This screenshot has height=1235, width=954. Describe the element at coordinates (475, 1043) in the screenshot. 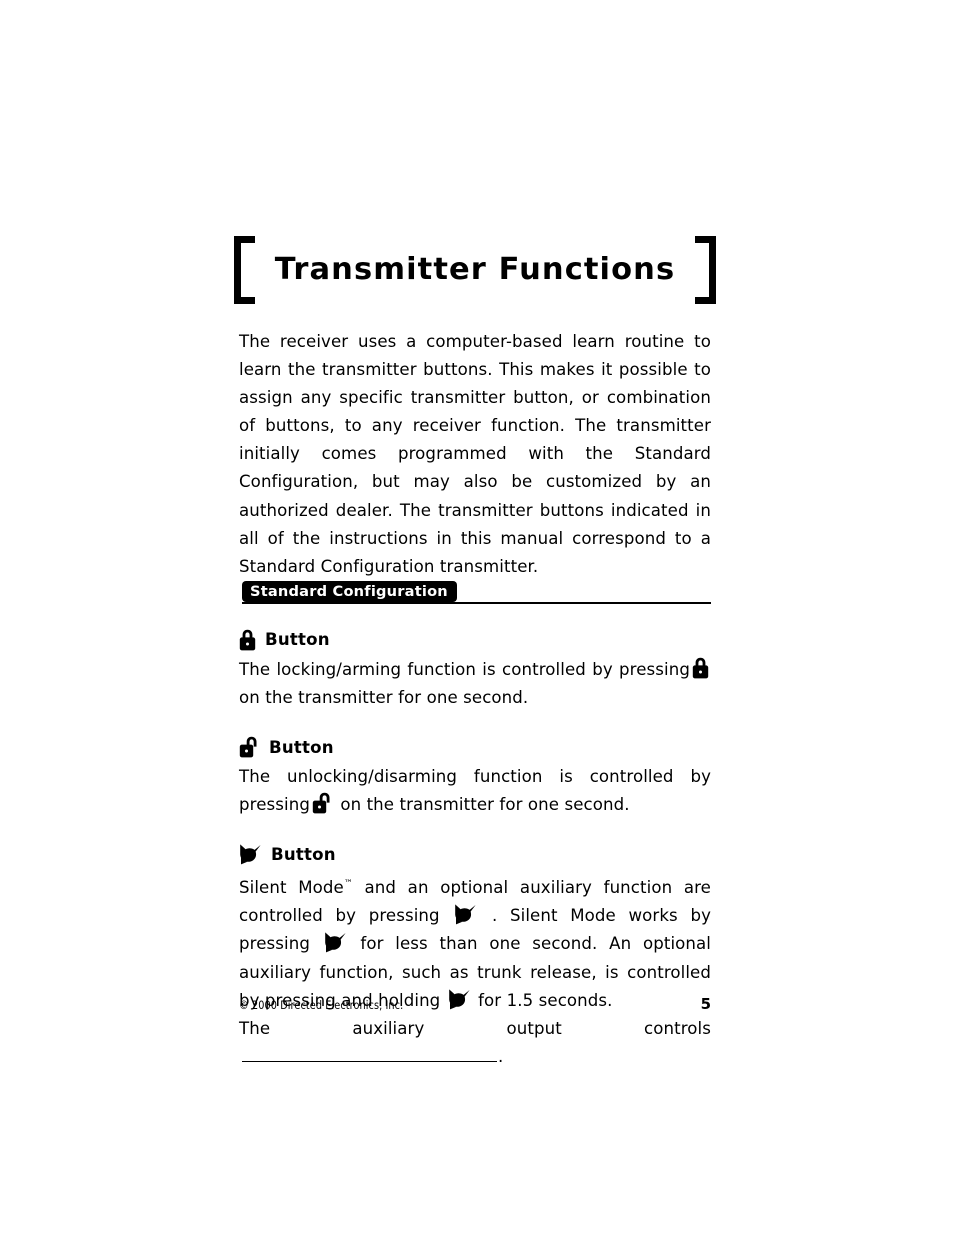

I see `aux-output-line: The auxiliary output controls.` at that location.